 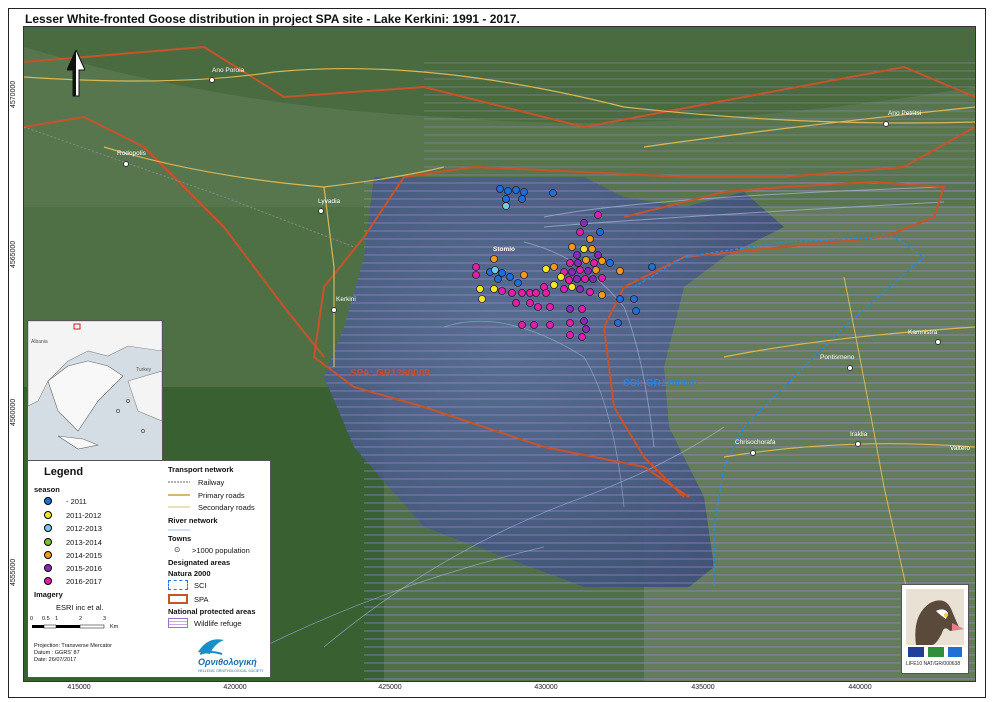 What do you see at coordinates (179, 482) in the screenshot?
I see `railway-swatch` at bounding box center [179, 482].